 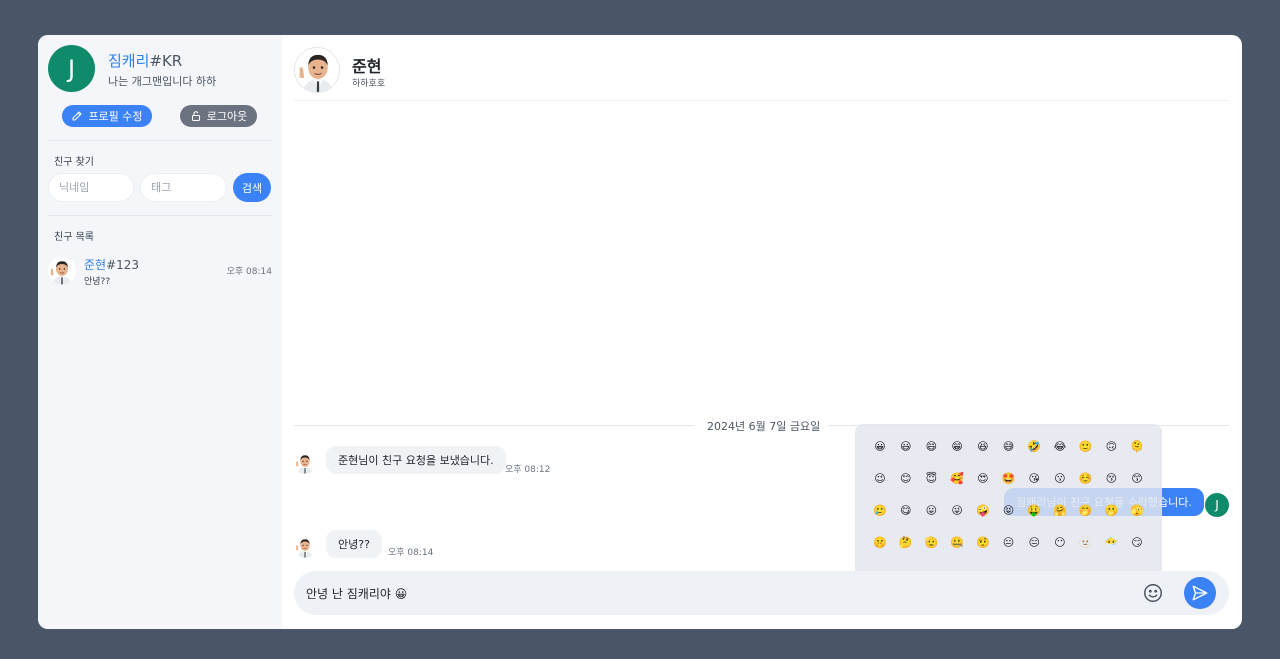 What do you see at coordinates (880, 542) in the screenshot?
I see `emoji-option: 🤫` at bounding box center [880, 542].